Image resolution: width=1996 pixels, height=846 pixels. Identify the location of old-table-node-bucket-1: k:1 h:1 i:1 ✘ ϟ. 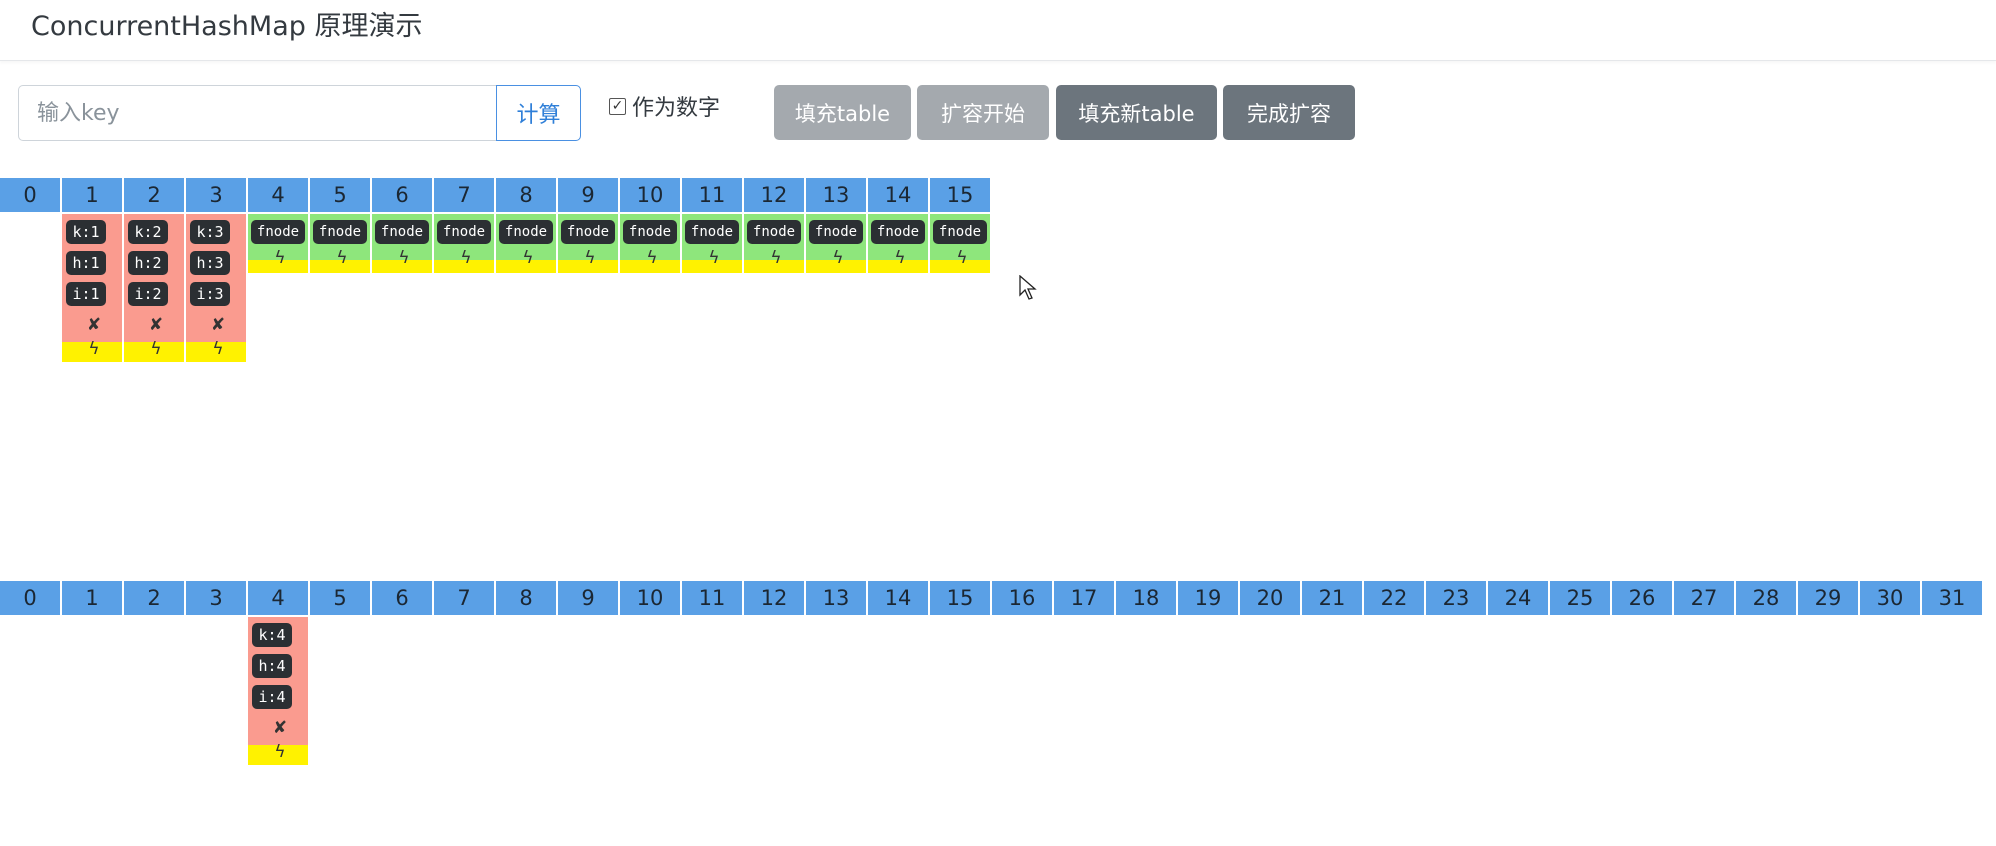
(92, 288).